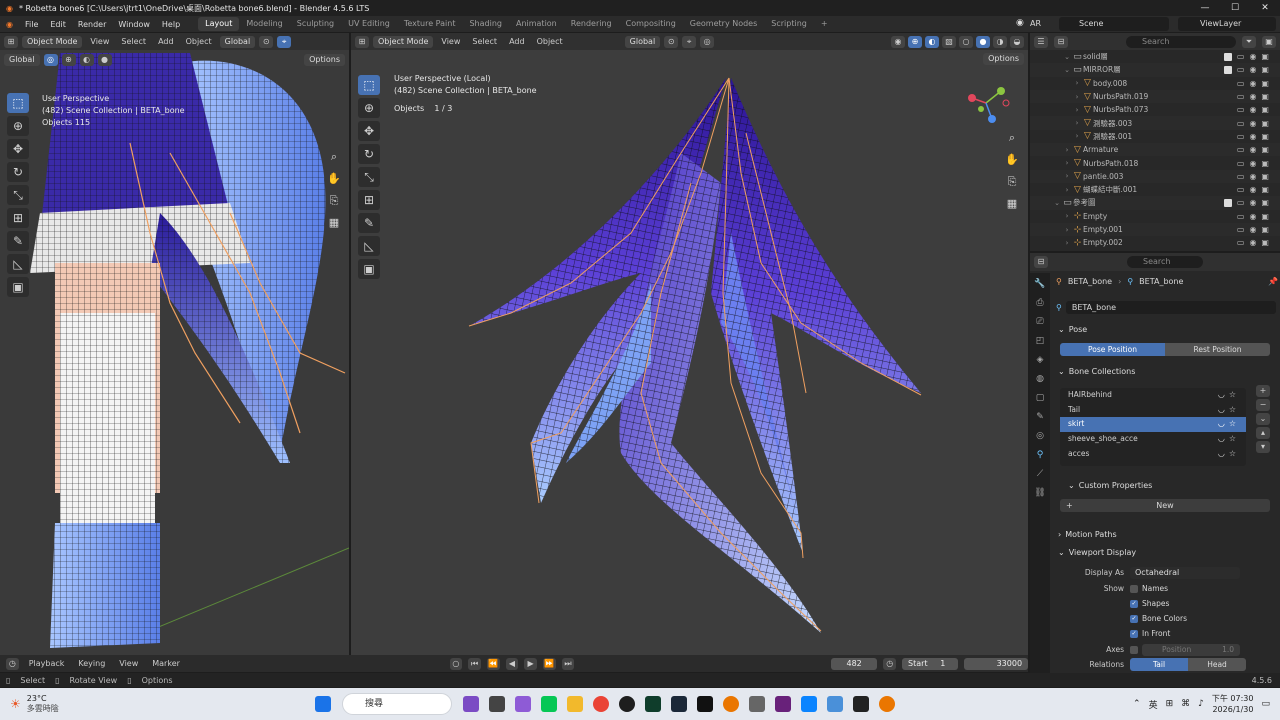 The width and height of the screenshot is (1280, 720). Describe the element at coordinates (99, 41) in the screenshot. I see `left-menu-view: View` at that location.